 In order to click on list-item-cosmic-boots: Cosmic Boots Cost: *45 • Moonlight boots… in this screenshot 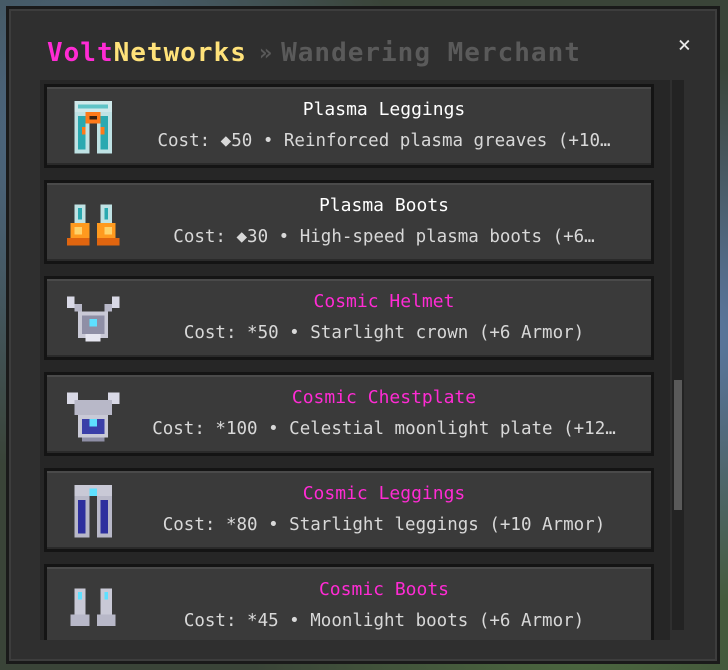, I will do `click(349, 602)`.